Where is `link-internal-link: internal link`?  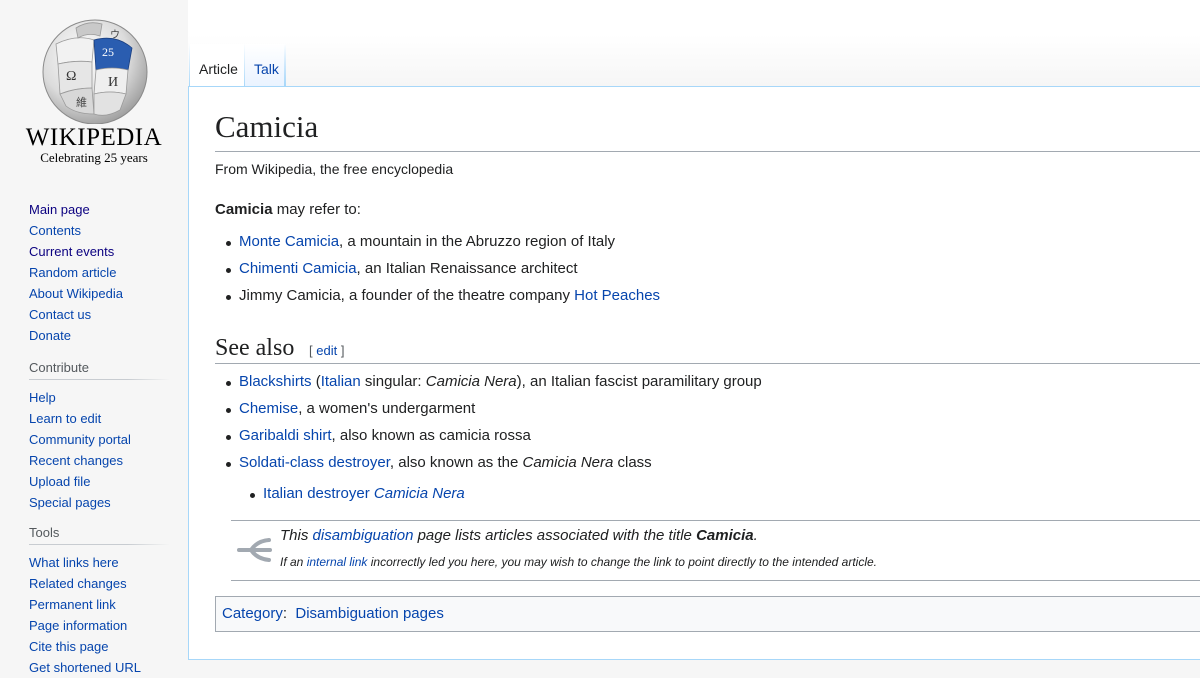
link-internal-link: internal link is located at coordinates (337, 562).